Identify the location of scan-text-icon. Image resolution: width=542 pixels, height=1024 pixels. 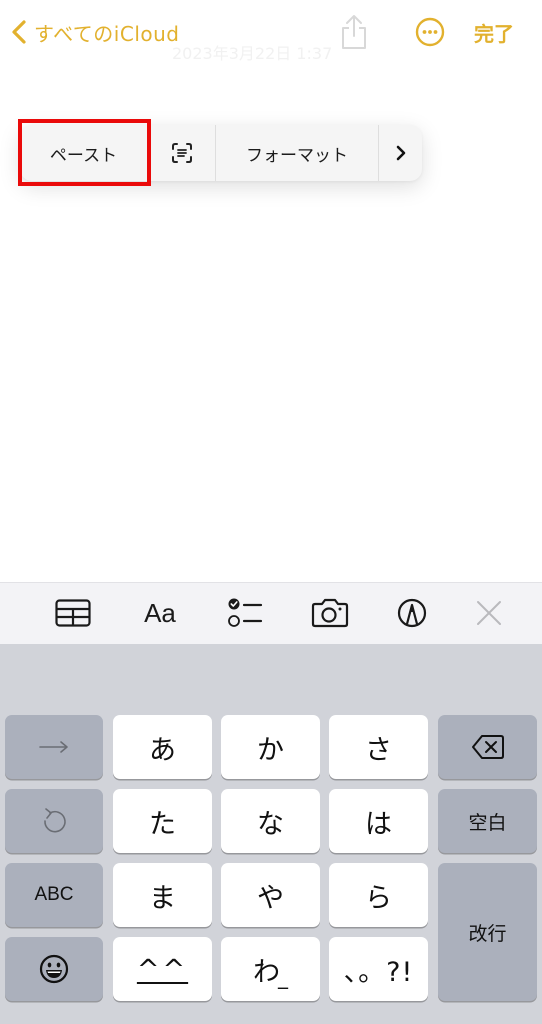
(181, 153).